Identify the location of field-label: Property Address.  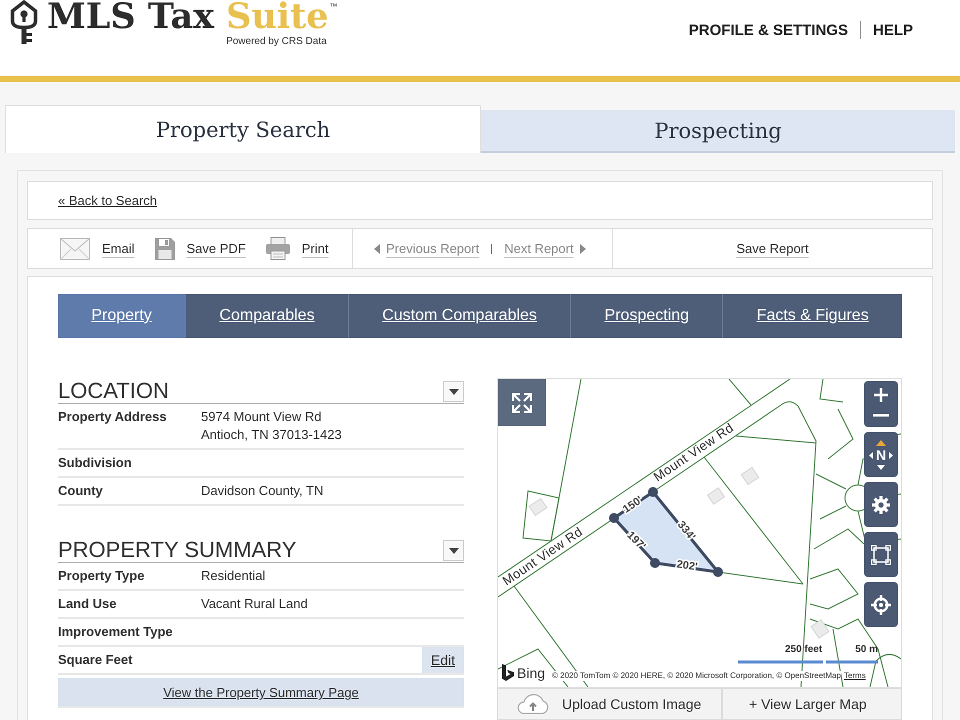
(113, 417).